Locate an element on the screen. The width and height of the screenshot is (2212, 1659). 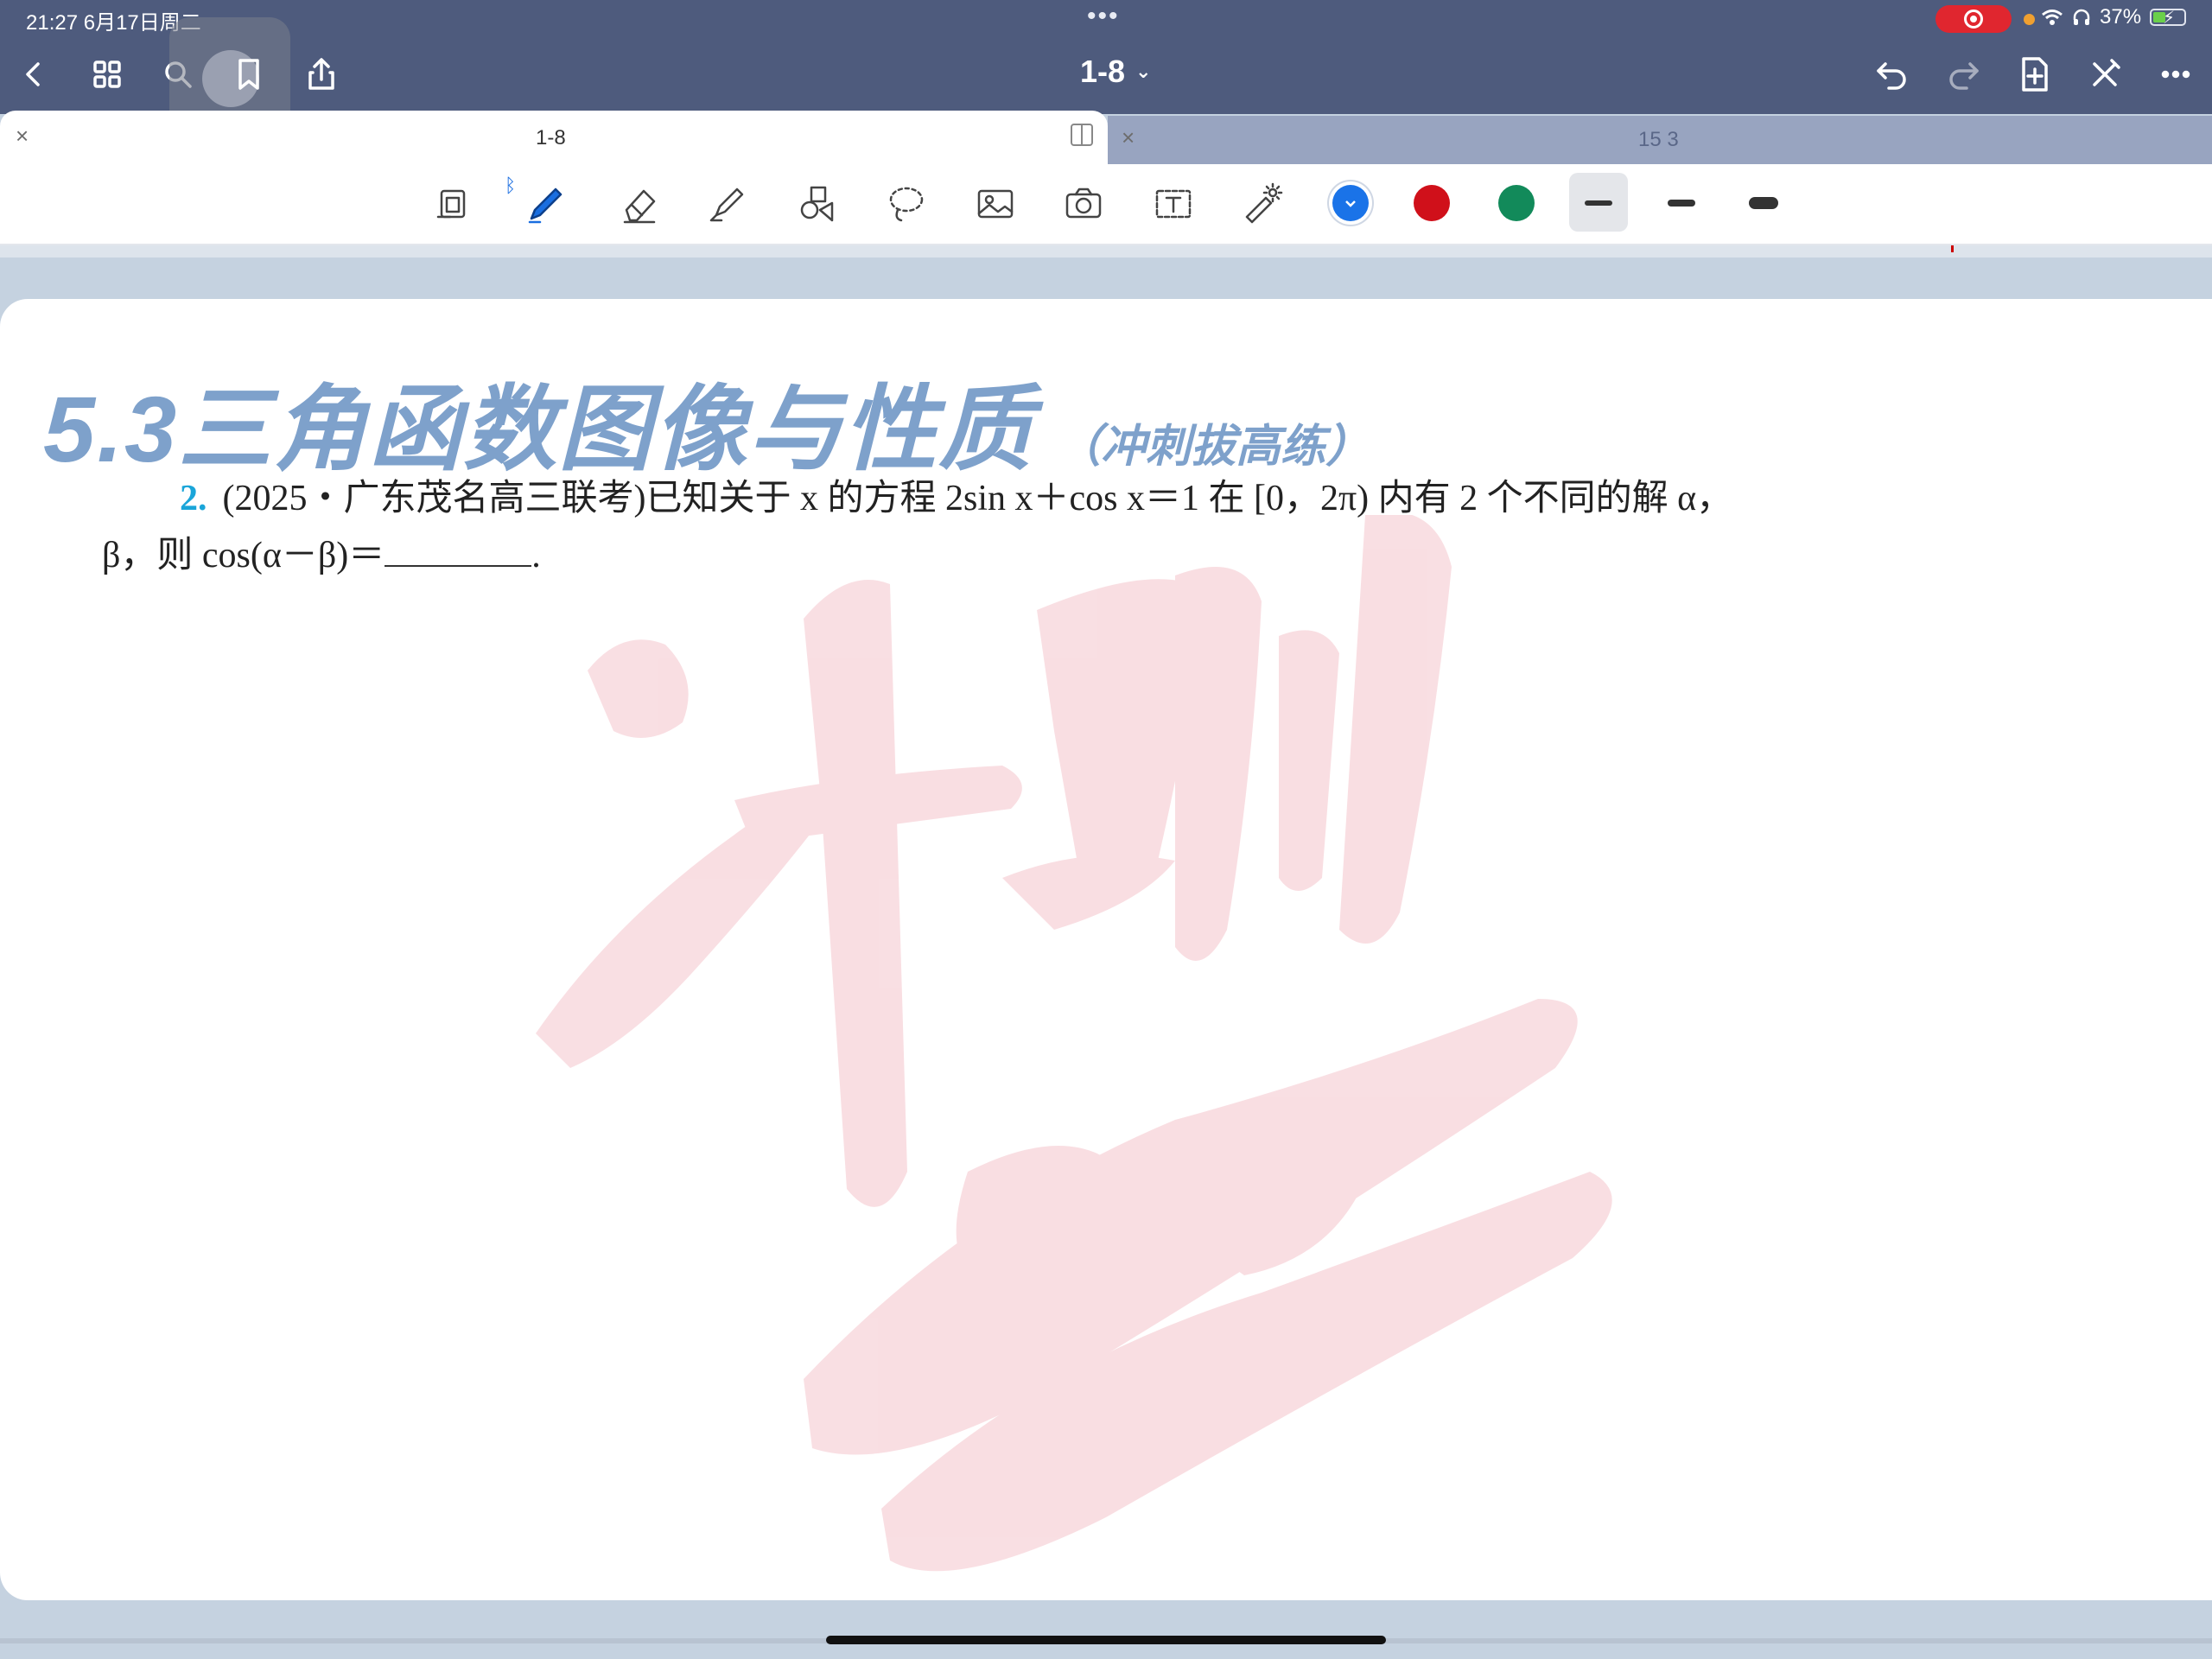
lasso-icon is located at coordinates (905, 204).